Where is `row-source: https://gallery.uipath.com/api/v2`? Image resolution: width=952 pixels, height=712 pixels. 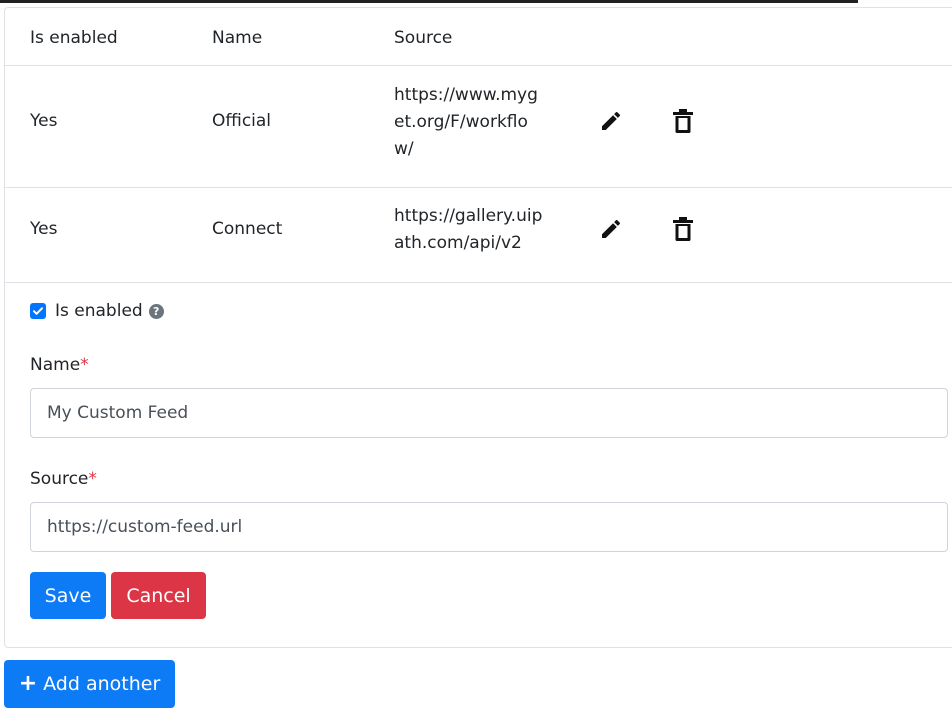 row-source: https://gallery.uipath.com/api/v2 is located at coordinates (468, 229).